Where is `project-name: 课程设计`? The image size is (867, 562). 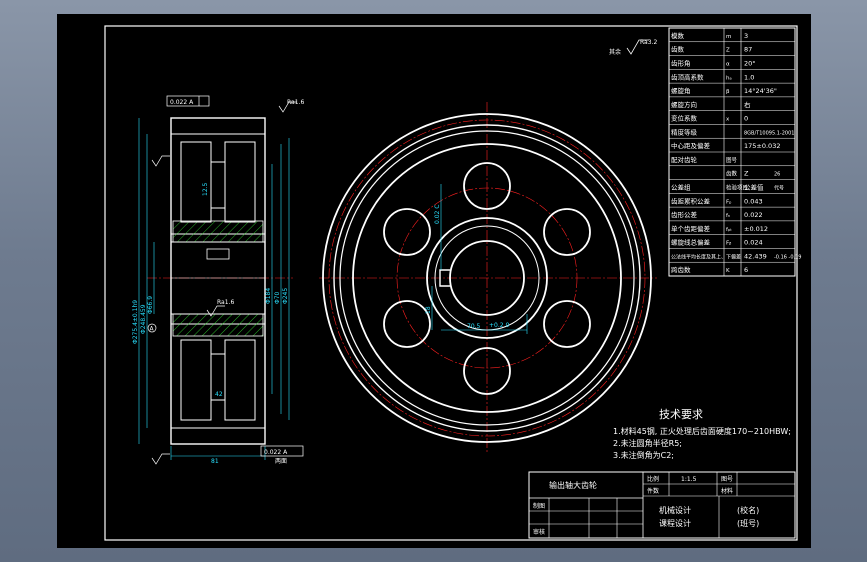 project-name: 课程设计 is located at coordinates (675, 523).